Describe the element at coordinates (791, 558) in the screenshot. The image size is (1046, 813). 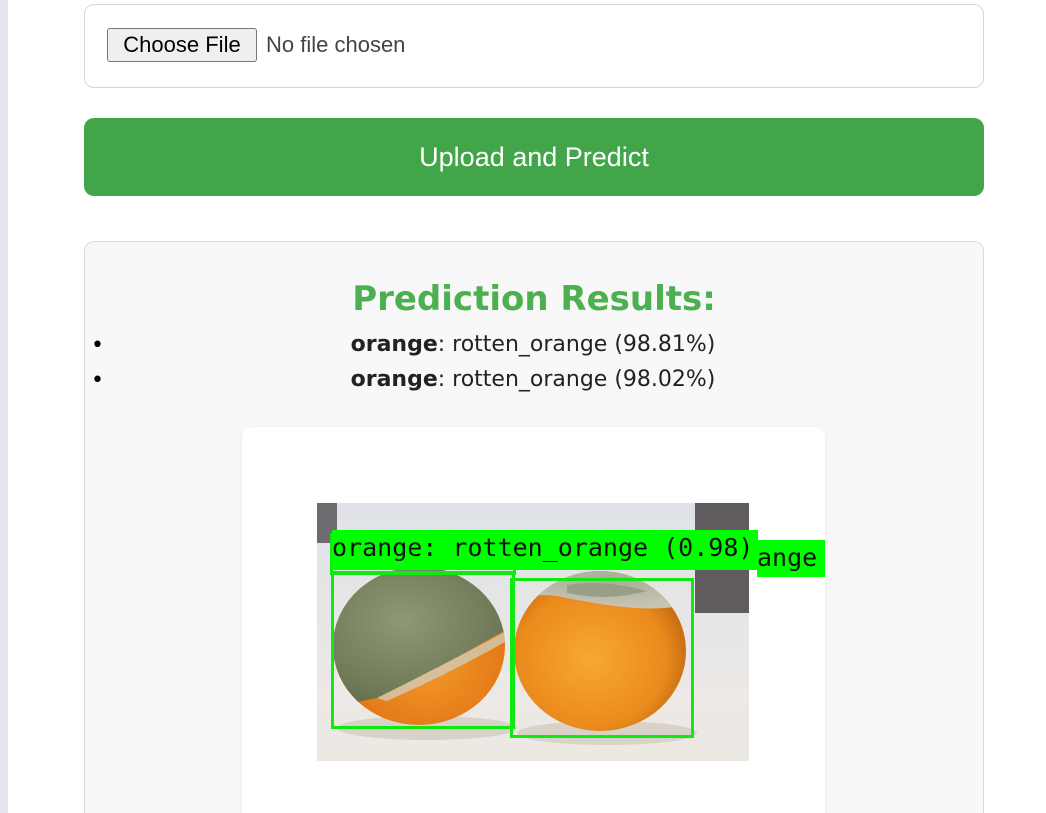
I see `detection-label-secondary: ange` at that location.